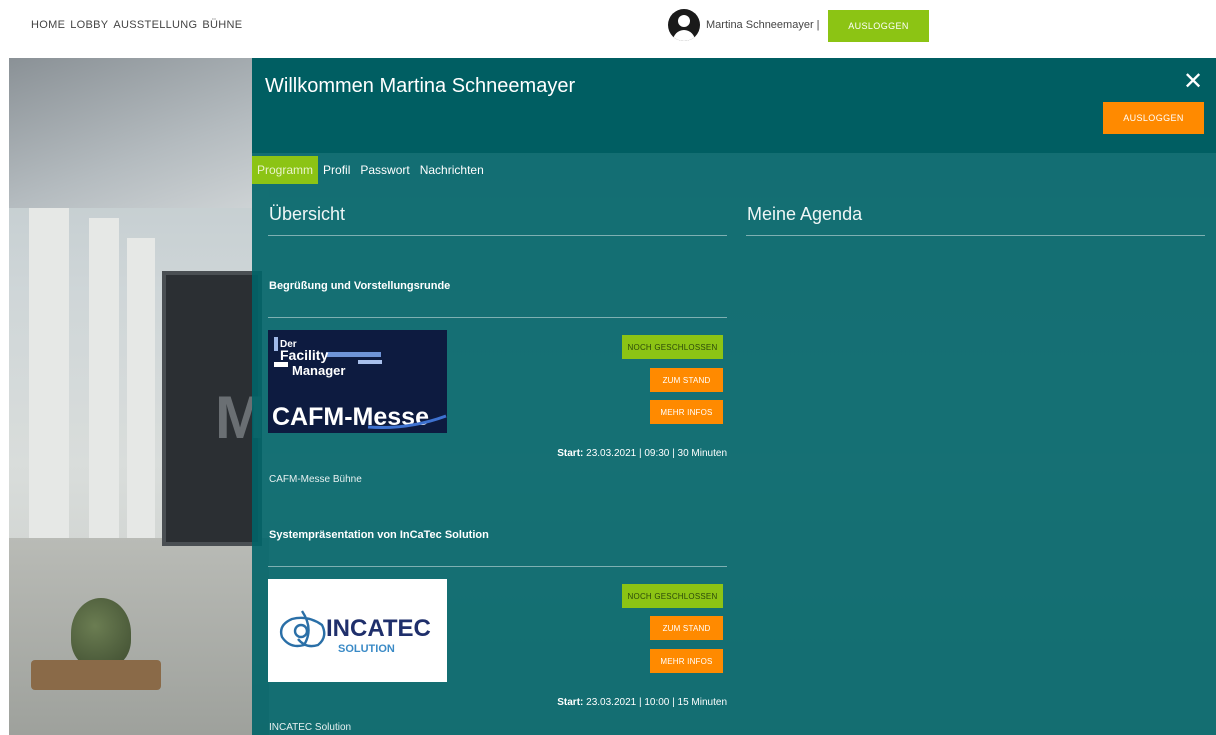 The width and height of the screenshot is (1216, 735). Describe the element at coordinates (357, 381) in the screenshot. I see `cafm-messe-logo: Der Facility Manager CAFM-Messe` at that location.